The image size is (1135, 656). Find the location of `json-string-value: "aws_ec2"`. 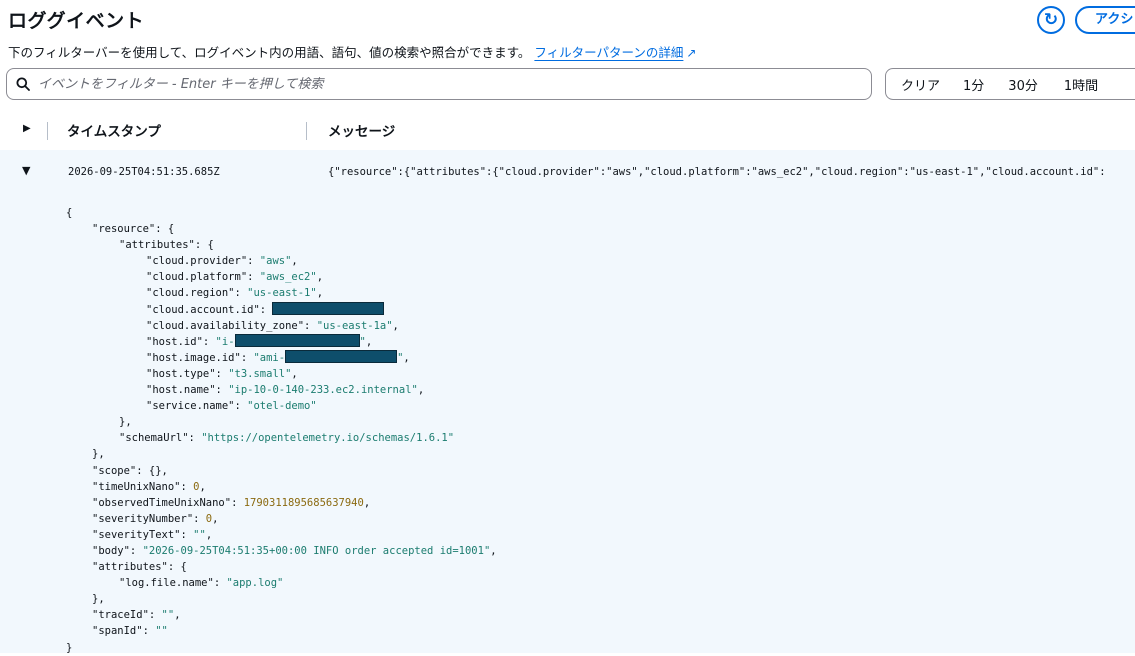

json-string-value: "aws_ec2" is located at coordinates (288, 277).